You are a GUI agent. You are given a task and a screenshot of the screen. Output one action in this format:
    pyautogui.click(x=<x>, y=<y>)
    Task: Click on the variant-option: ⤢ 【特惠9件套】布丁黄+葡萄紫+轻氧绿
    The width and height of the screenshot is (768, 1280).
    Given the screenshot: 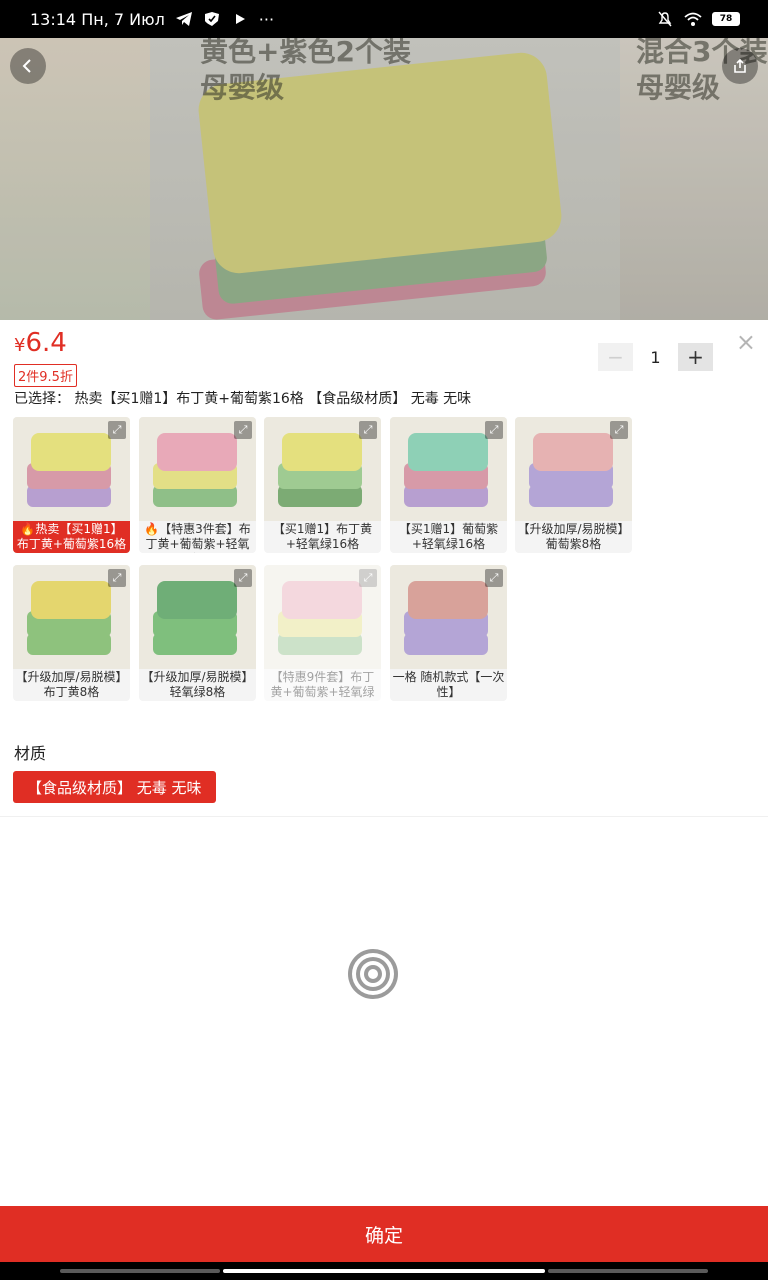 What is the action you would take?
    pyautogui.click(x=322, y=633)
    